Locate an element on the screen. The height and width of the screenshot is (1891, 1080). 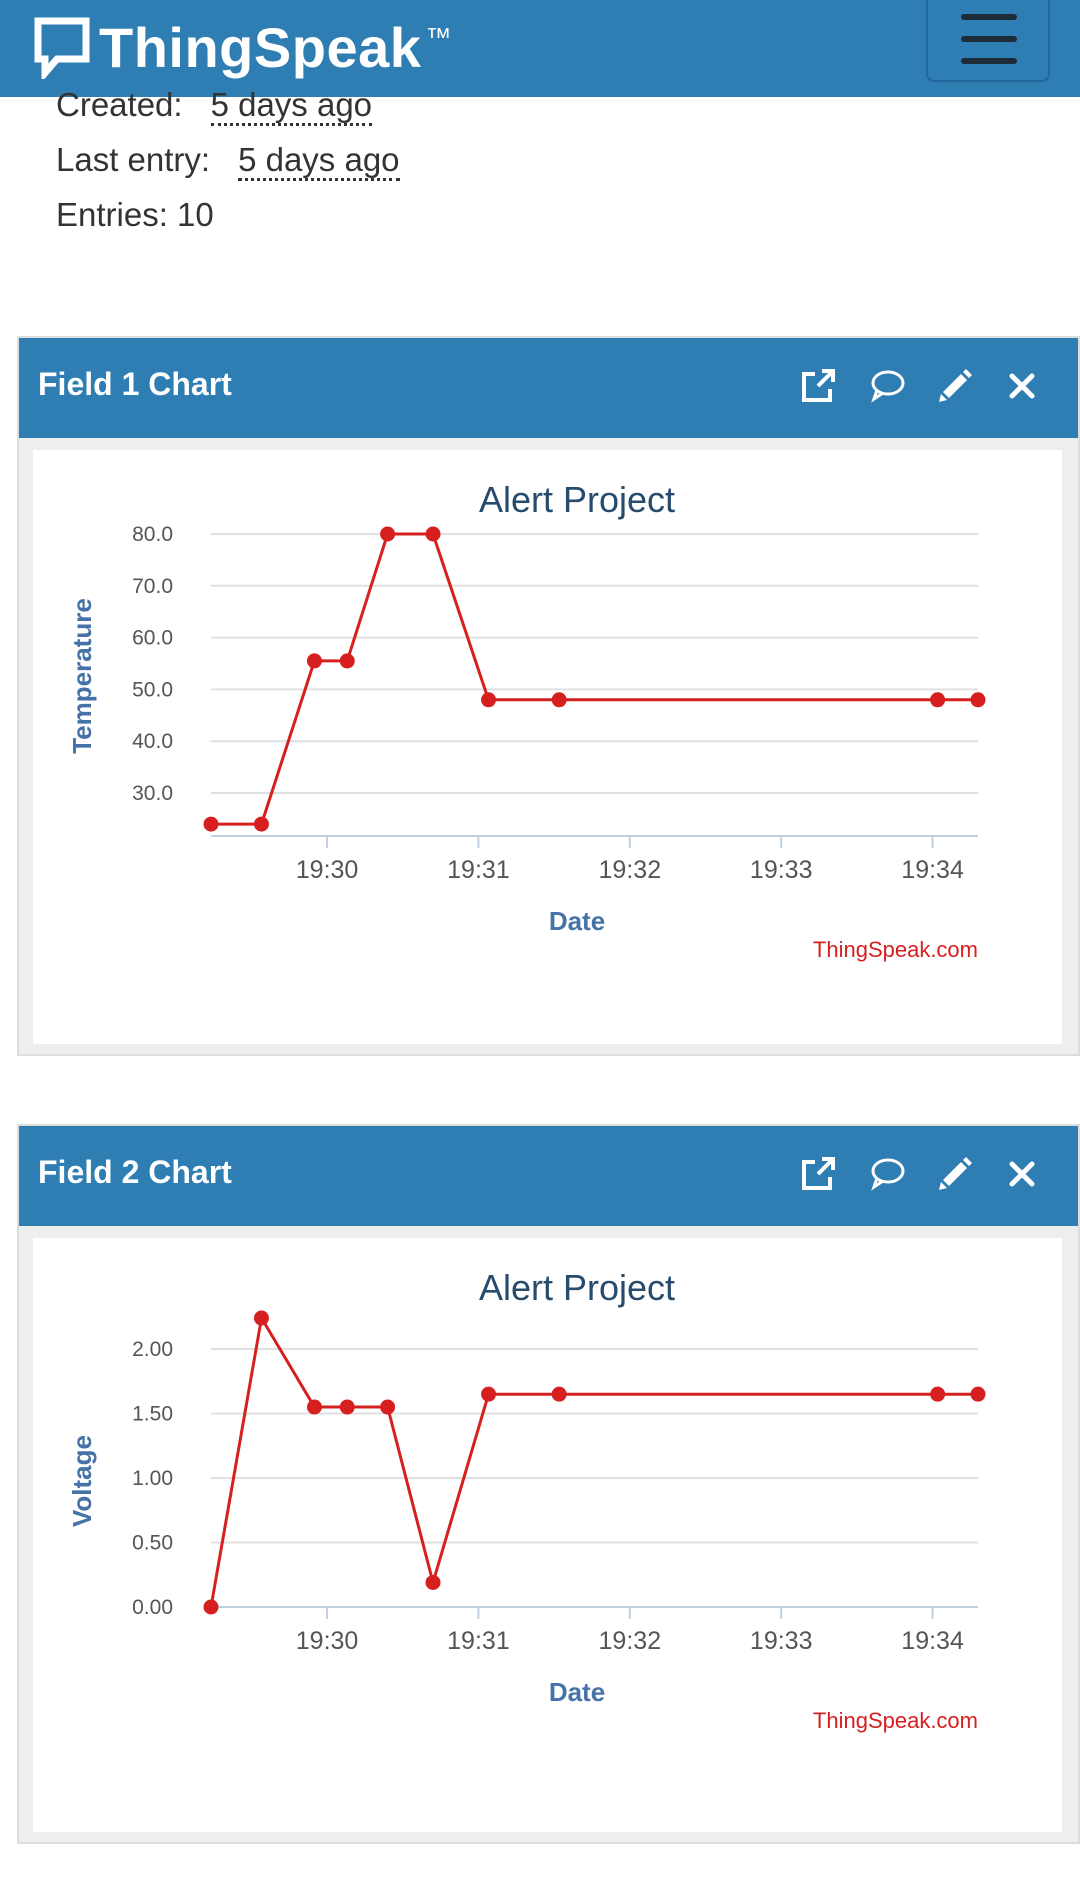
y-tick-label: 50.0 is located at coordinates (152, 689).